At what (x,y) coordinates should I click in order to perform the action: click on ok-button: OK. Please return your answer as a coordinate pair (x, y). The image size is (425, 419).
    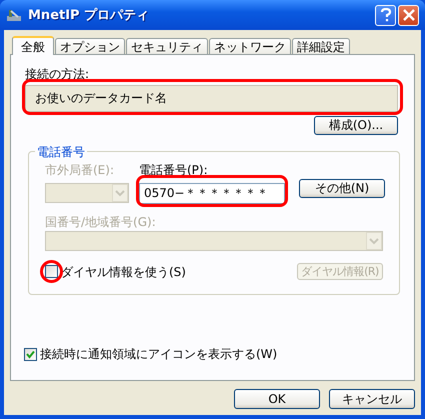
    Looking at the image, I should click on (277, 399).